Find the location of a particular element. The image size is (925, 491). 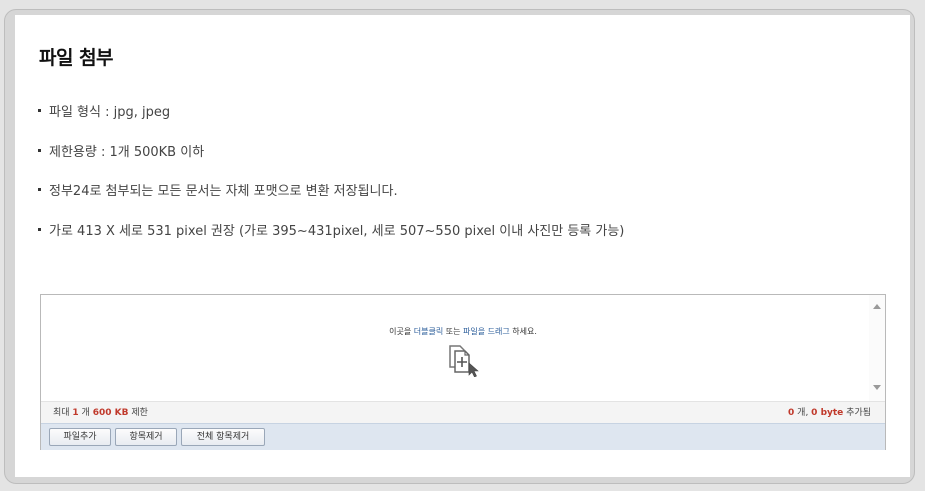

drop-hint-text: 이곳을 더블클릭 또는 파일을 드래그 하세요. is located at coordinates (463, 331).